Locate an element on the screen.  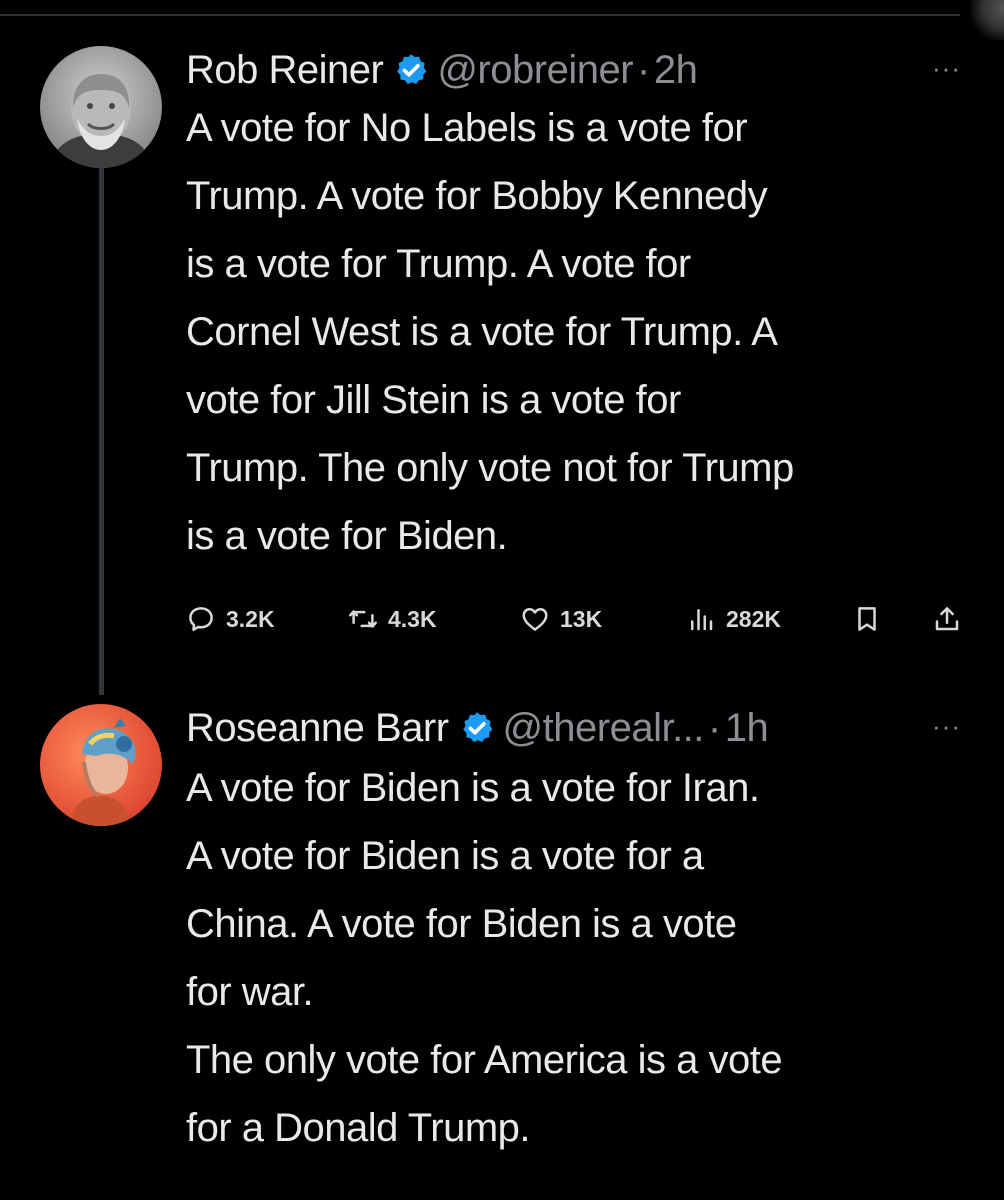
tweet-actions: 3.2K 4.3K 13K 282K is located at coordinates (581, 624).